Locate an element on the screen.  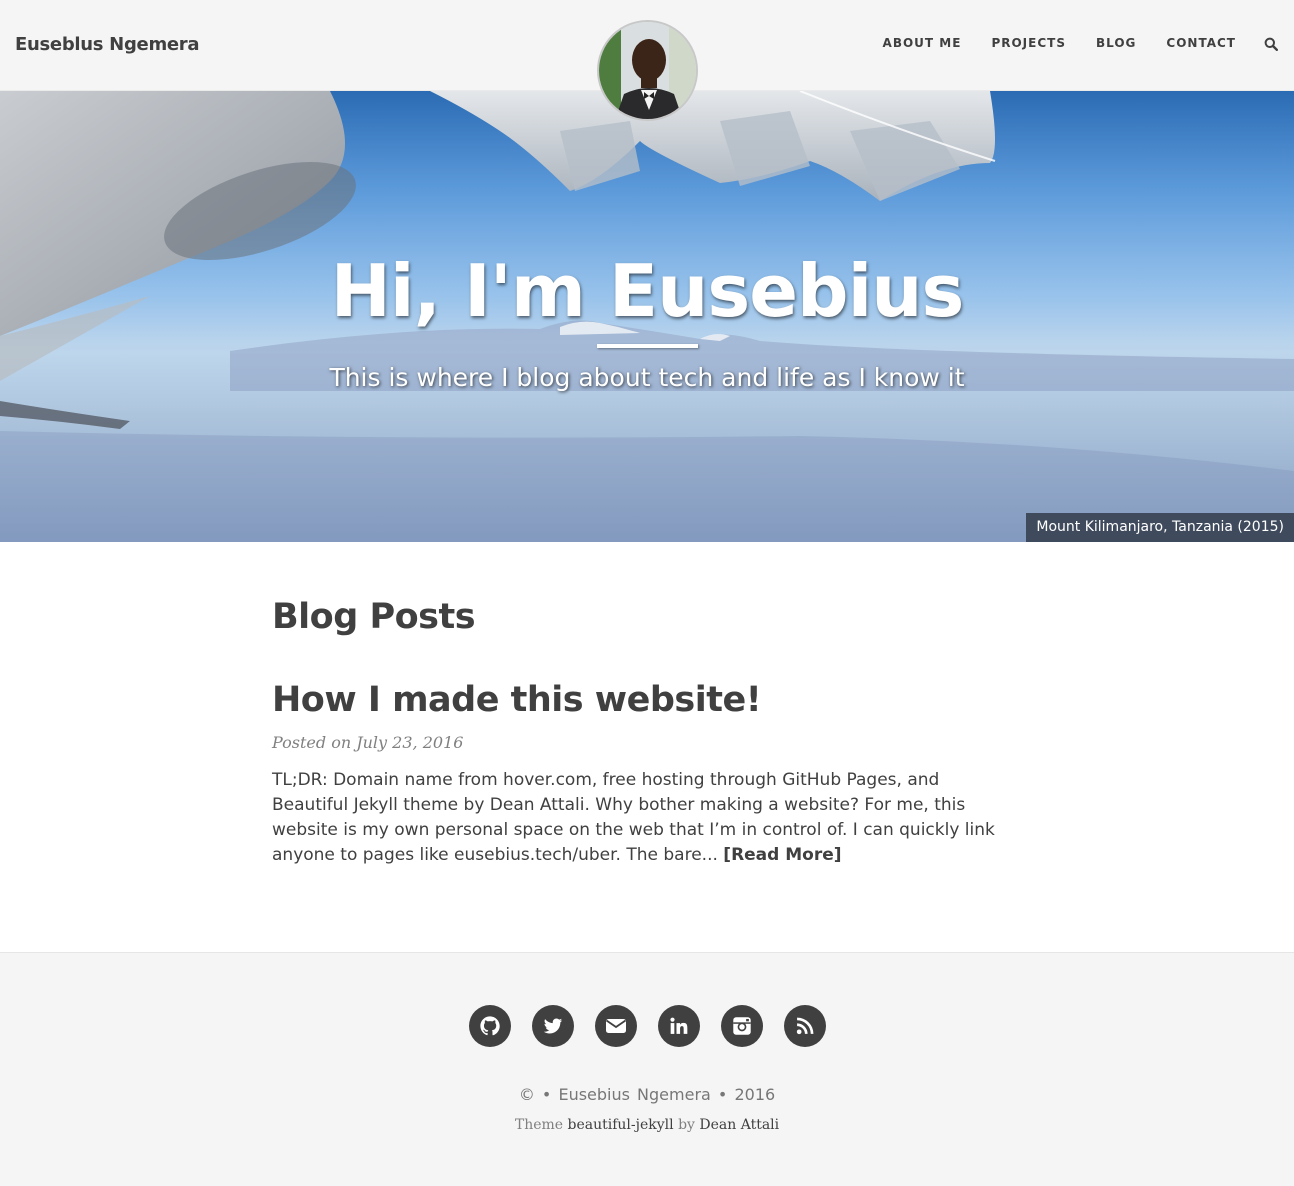
image-caption: Mount Kilimanjaro, Tanzania (2015) is located at coordinates (1160, 527).